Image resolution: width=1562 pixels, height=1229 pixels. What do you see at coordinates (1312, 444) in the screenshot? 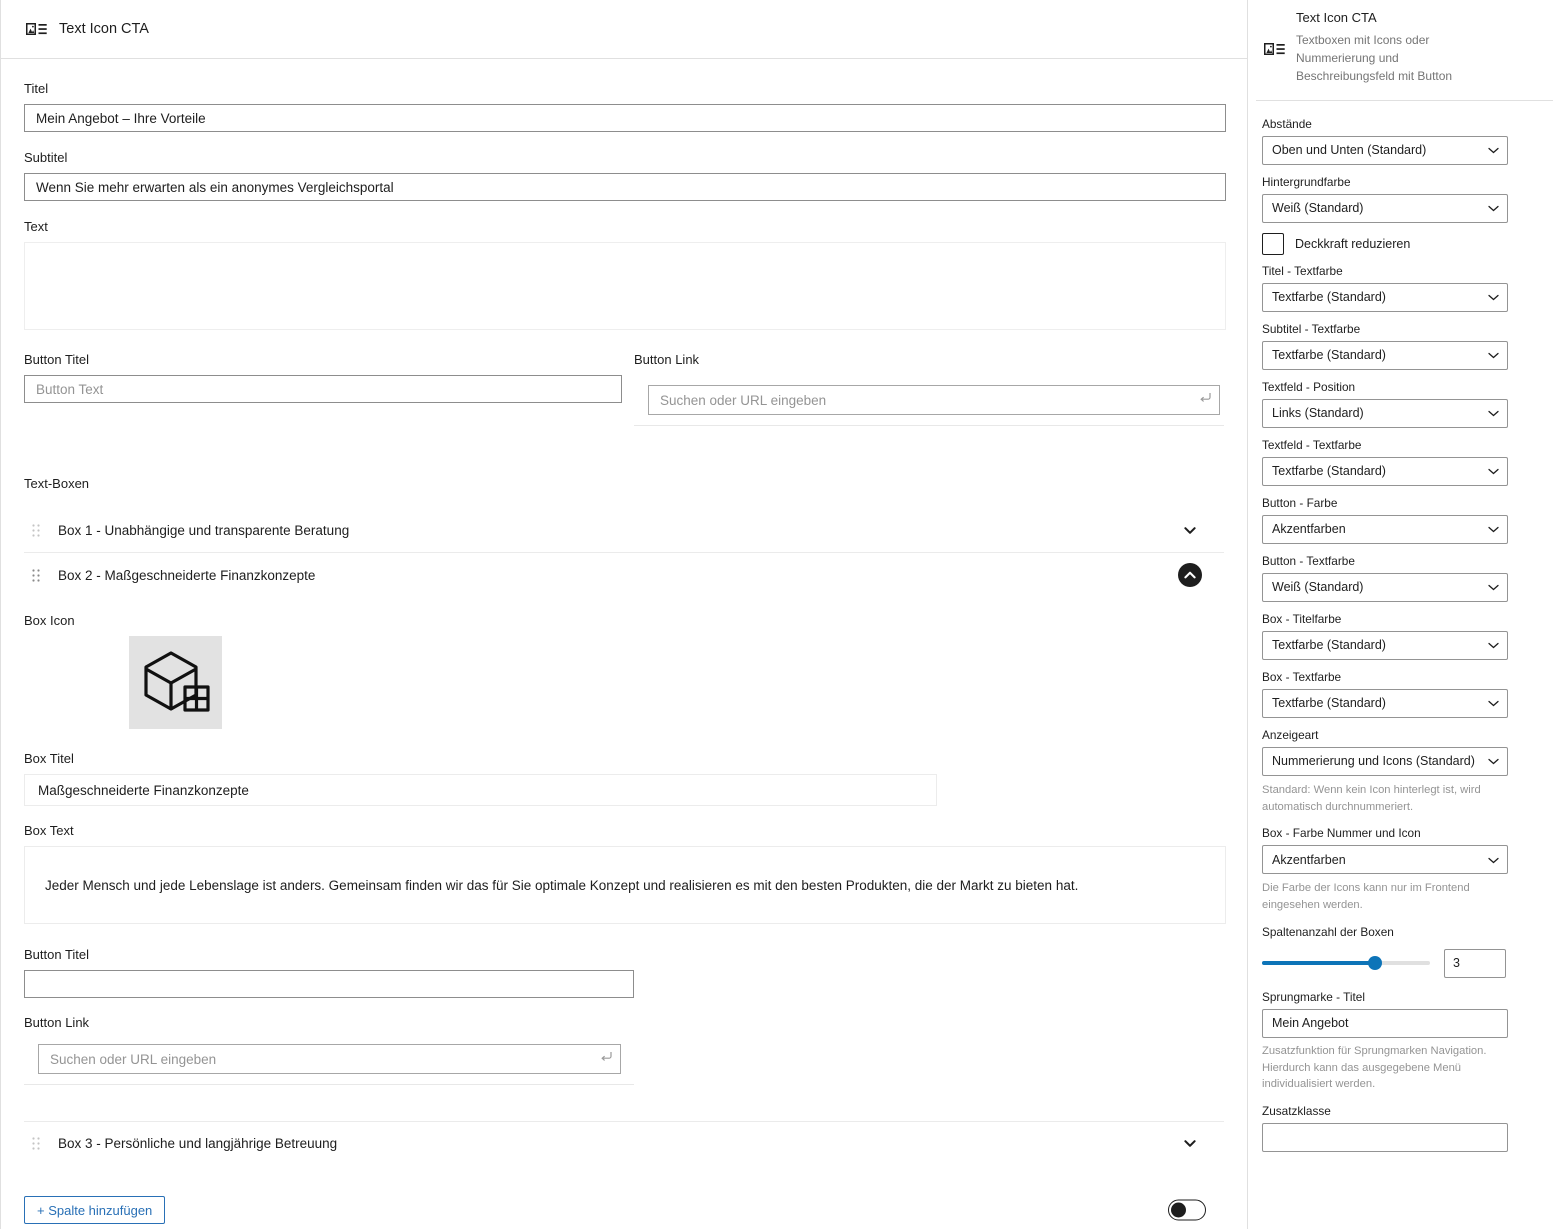
I see `textfeld-textfarbe-label: Textfeld - Textfarbe` at bounding box center [1312, 444].